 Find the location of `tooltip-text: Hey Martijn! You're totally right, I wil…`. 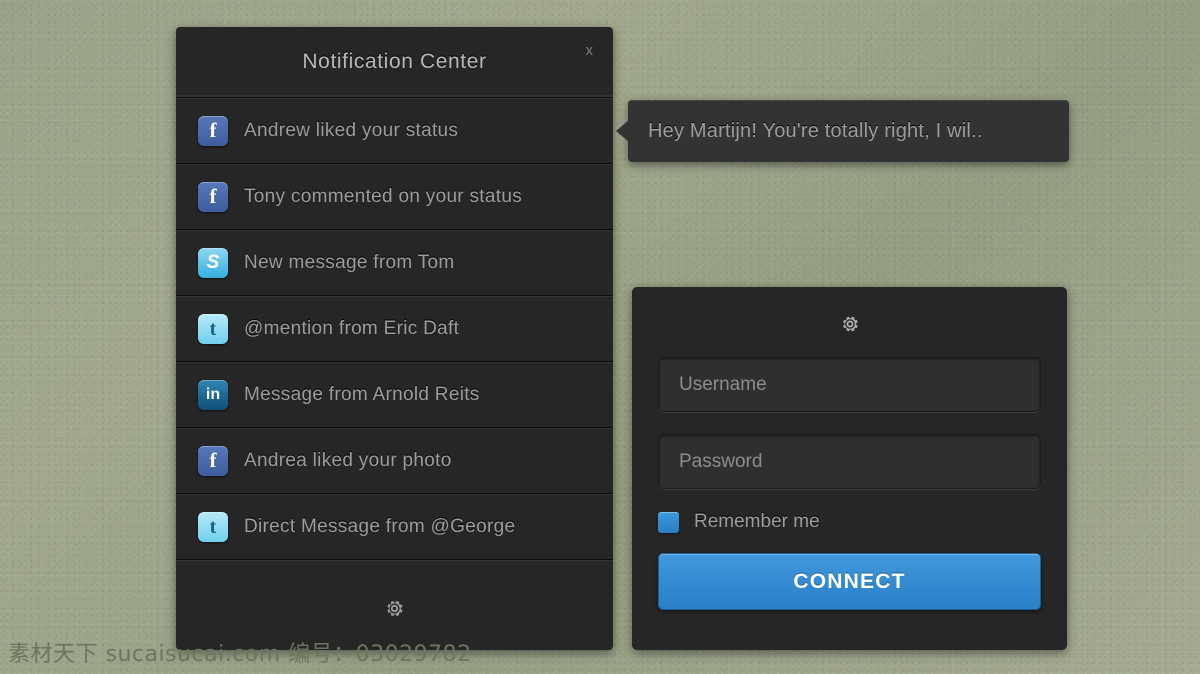

tooltip-text: Hey Martijn! You're totally right, I wil… is located at coordinates (815, 130).